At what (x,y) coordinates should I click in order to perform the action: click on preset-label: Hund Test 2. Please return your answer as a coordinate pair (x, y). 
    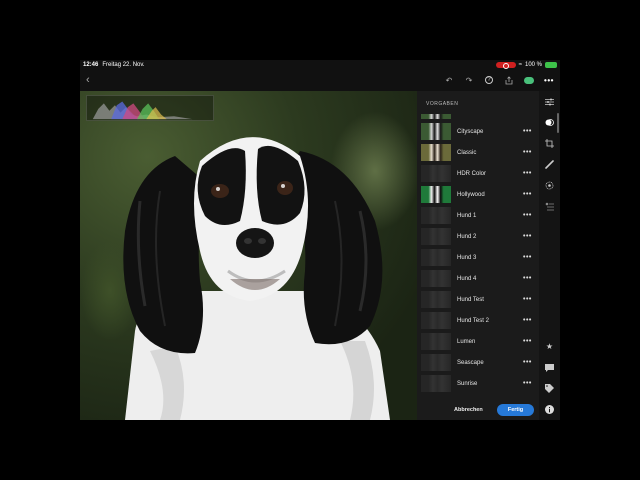
    Looking at the image, I should click on (473, 320).